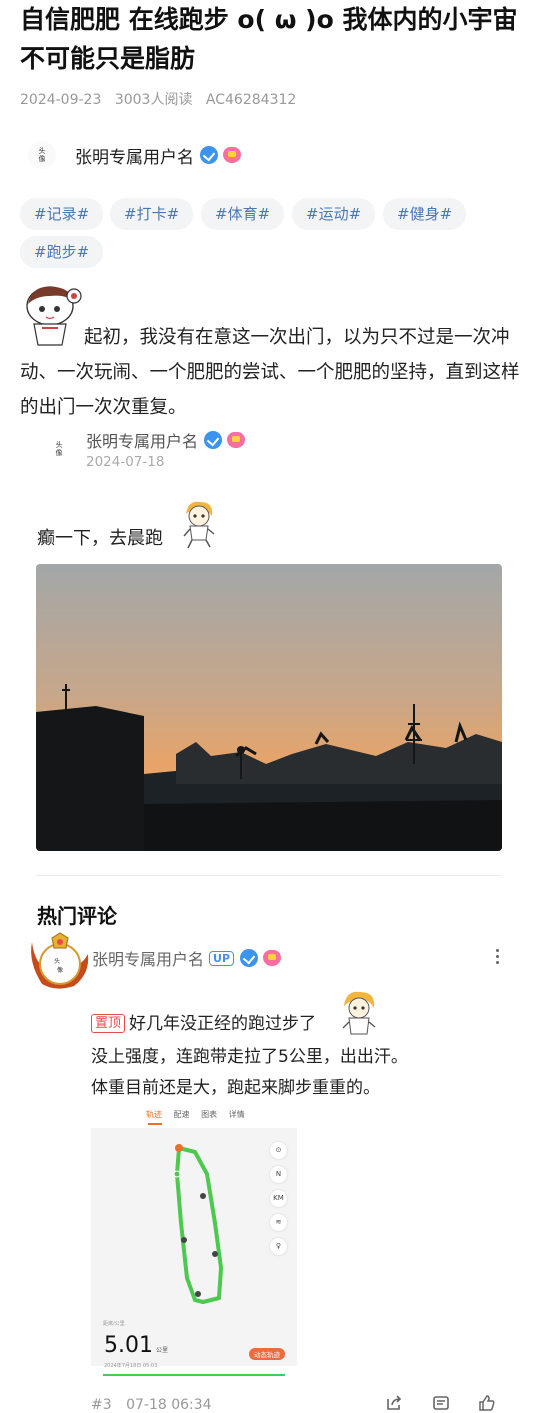 This screenshot has width=540, height=1413. Describe the element at coordinates (249, 1057) in the screenshot. I see `comment-line: 没上强度，连跑带走拉了5公里，出出汗。` at that location.